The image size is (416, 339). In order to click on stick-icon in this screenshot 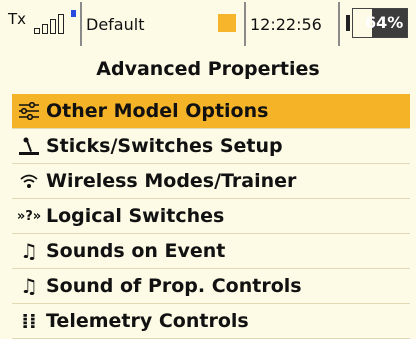, I will do `click(29, 146)`.